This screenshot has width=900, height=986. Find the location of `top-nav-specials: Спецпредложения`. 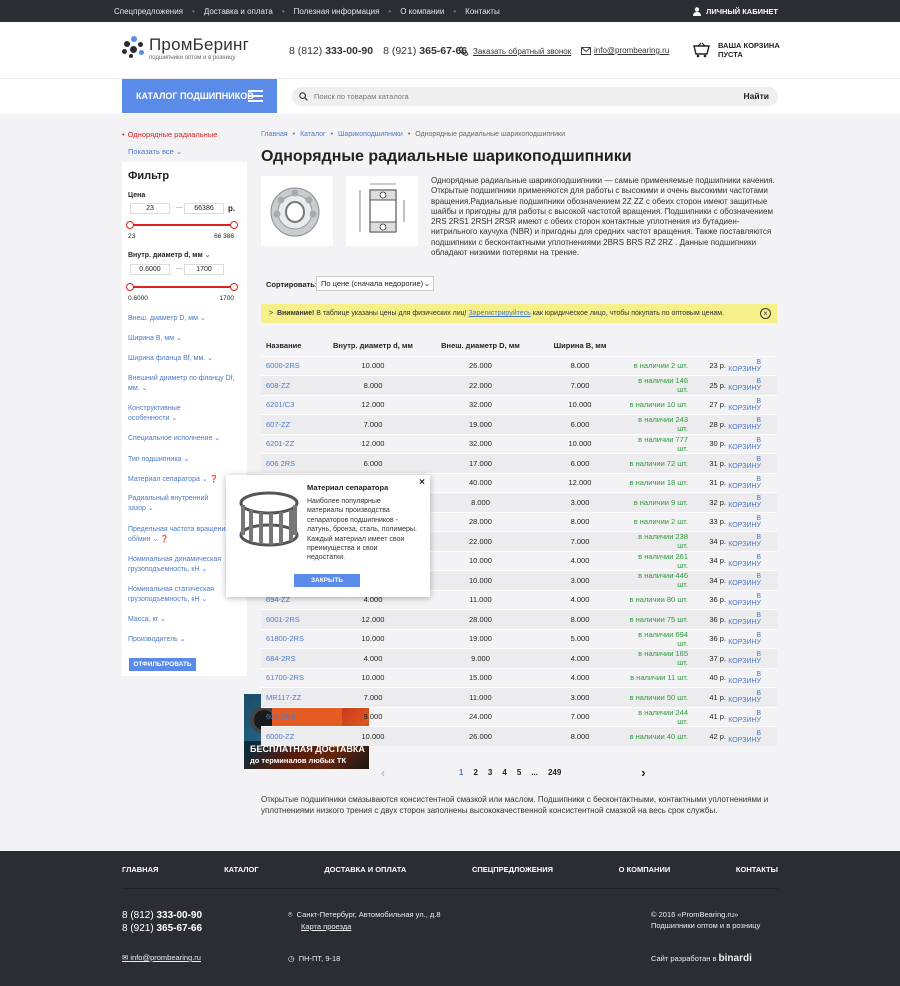

top-nav-specials: Спецпредложения is located at coordinates (148, 11).